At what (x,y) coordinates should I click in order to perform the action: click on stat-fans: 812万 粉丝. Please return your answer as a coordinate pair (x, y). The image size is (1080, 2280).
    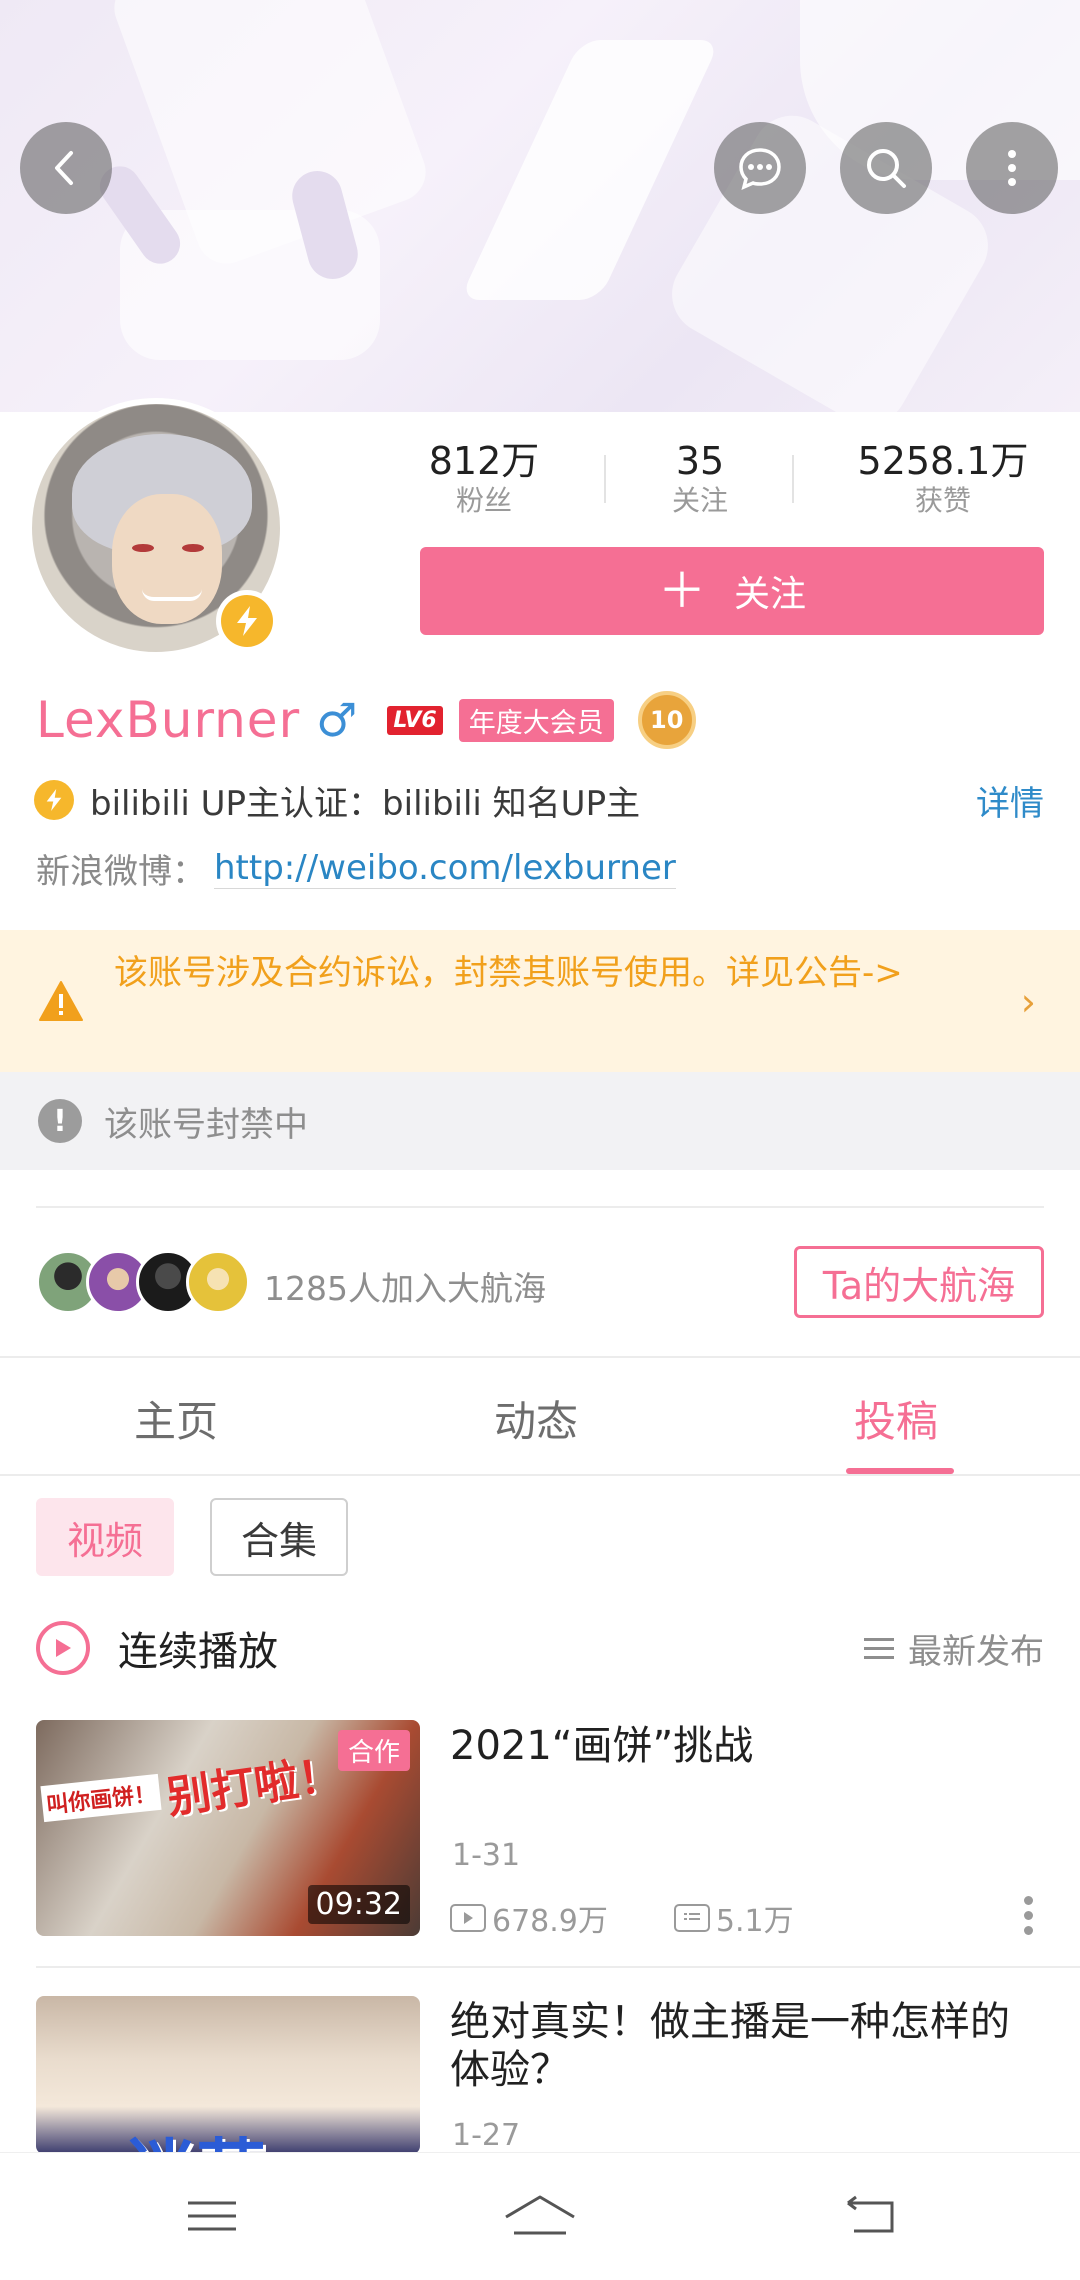
    Looking at the image, I should click on (484, 478).